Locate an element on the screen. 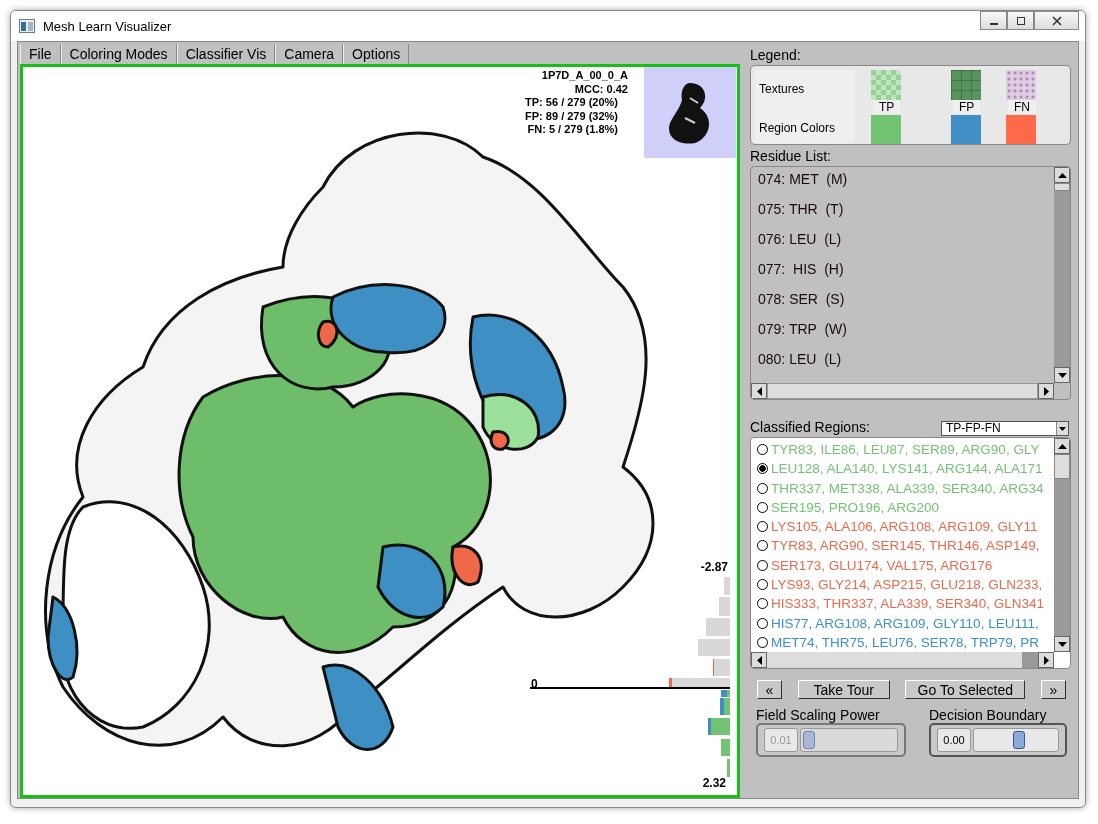 The height and width of the screenshot is (824, 1098). legend-label: FP is located at coordinates (967, 107).